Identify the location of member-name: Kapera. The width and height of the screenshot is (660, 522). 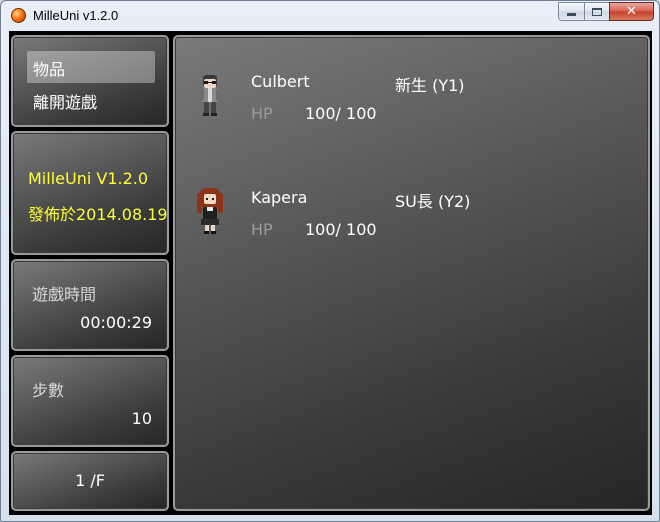
(279, 197).